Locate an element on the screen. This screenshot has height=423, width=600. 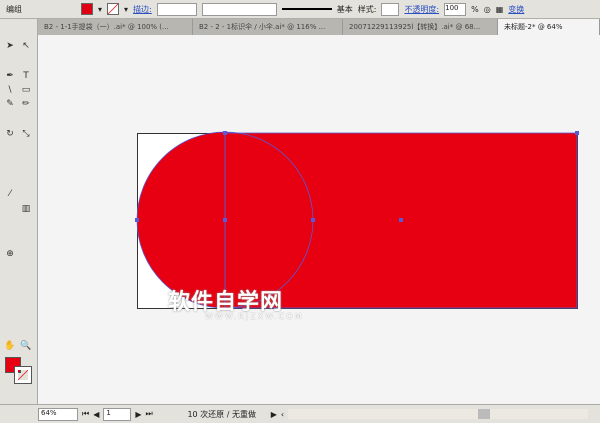
stroke-profile: 基本 is located at coordinates (345, 9).